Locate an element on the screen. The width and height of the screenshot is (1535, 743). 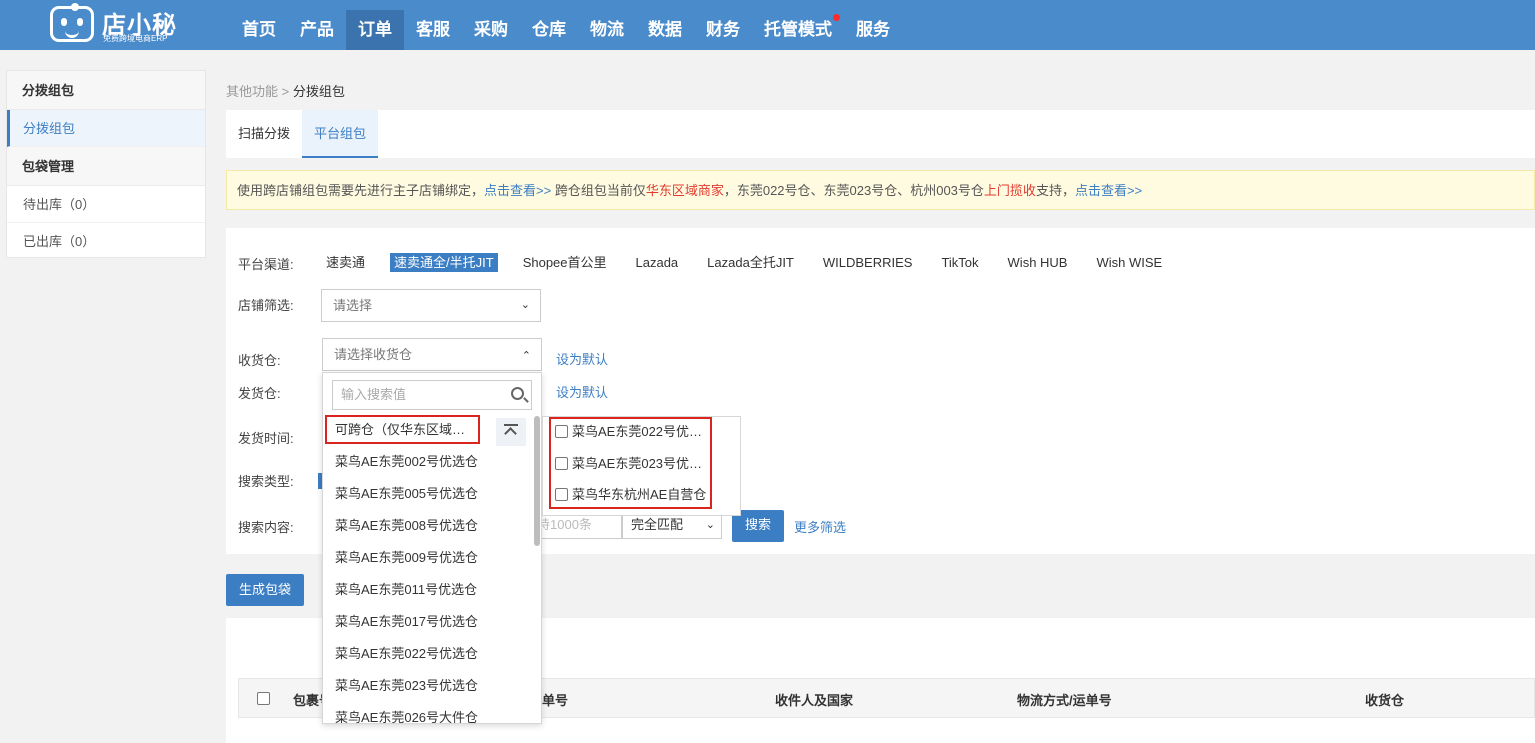
more-filters-link: 更多筛选 is located at coordinates (820, 526).